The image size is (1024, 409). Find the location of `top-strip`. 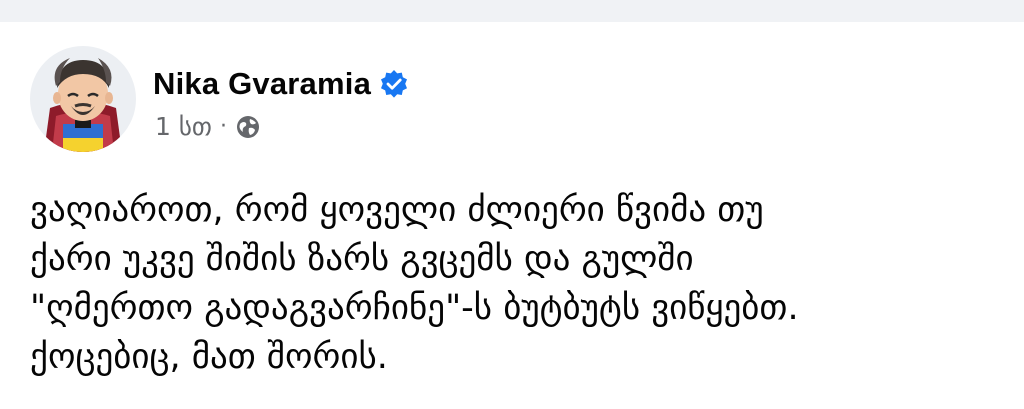

top-strip is located at coordinates (512, 11).